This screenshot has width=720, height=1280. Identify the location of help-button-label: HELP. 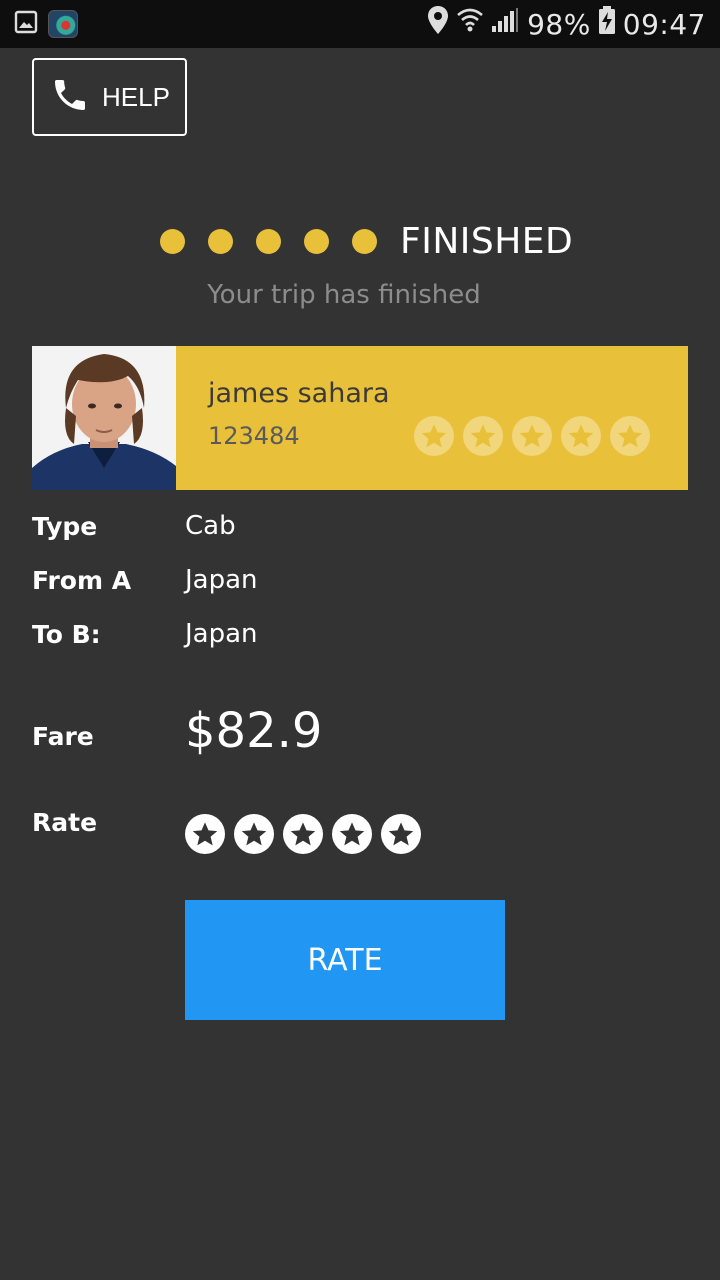
(136, 96).